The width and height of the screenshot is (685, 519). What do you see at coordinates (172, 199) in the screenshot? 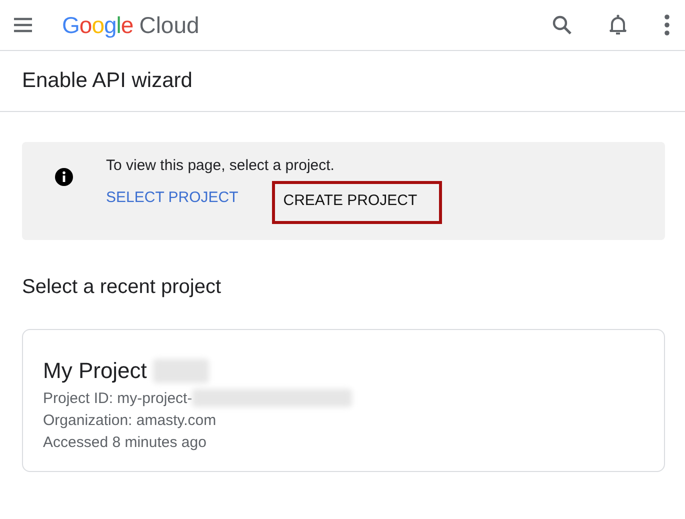
I see `select-project-link: SELECT PROJECT` at bounding box center [172, 199].